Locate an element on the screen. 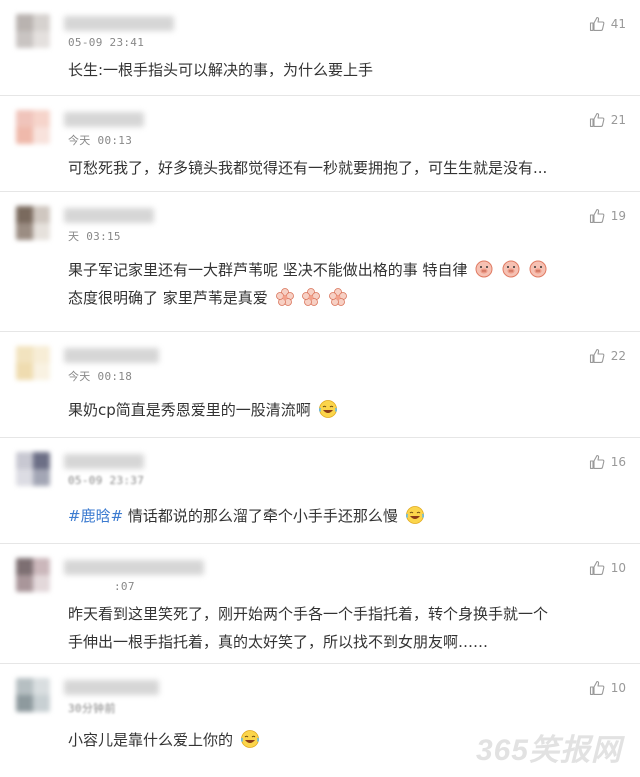 The height and width of the screenshot is (777, 640). comment-text: 长生:一根手指头可以解决的事，为什么要上手 is located at coordinates (220, 70).